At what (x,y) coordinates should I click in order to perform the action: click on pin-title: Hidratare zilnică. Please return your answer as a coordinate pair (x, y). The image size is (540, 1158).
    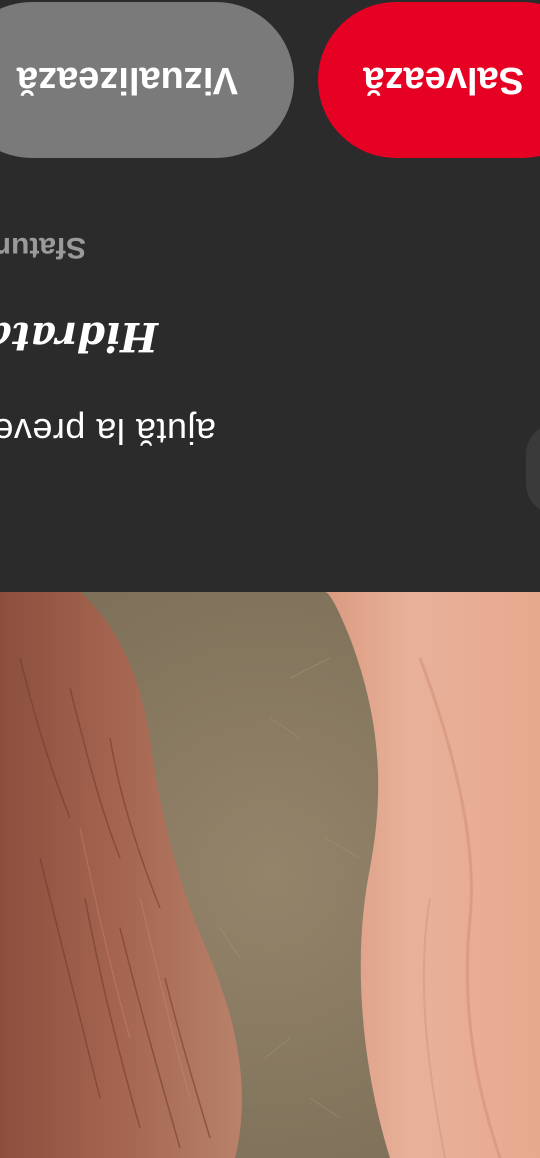
    Looking at the image, I should click on (79, 336).